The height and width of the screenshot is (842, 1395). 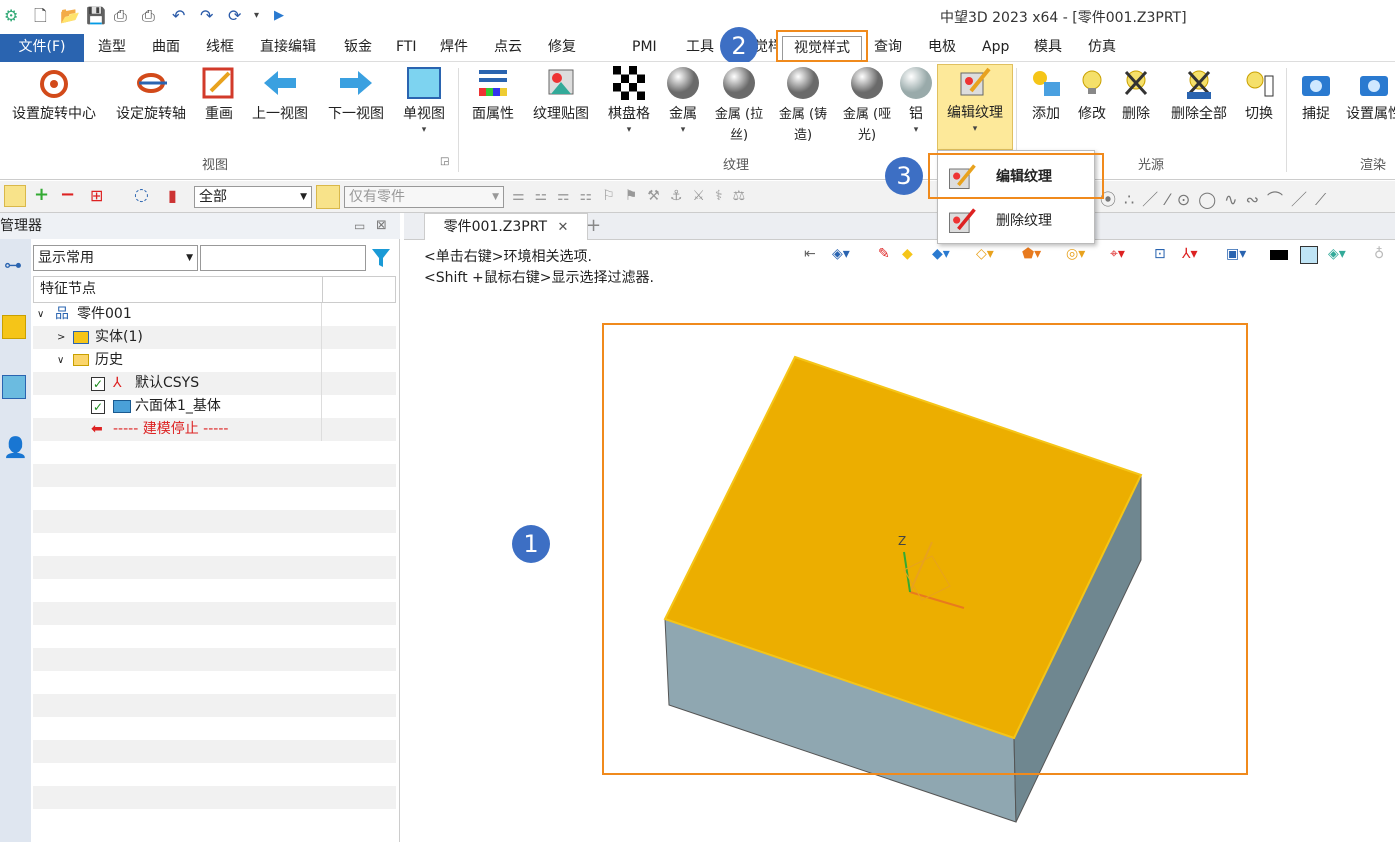 What do you see at coordinates (867, 106) in the screenshot?
I see `metal-matte-button: 金属 (哑光)` at bounding box center [867, 106].